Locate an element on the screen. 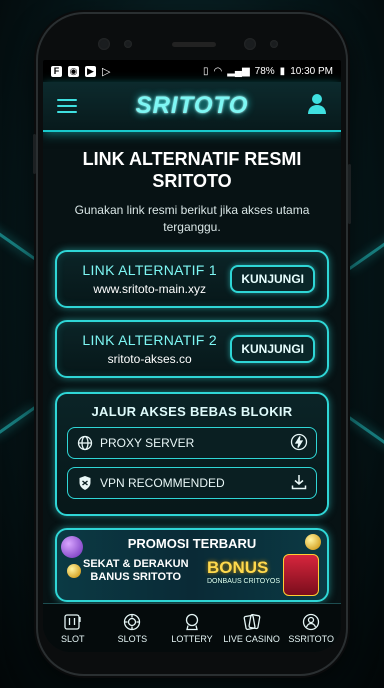 This screenshot has width=384, height=688. promo-title: PROMOSI TERBARU is located at coordinates (192, 543).